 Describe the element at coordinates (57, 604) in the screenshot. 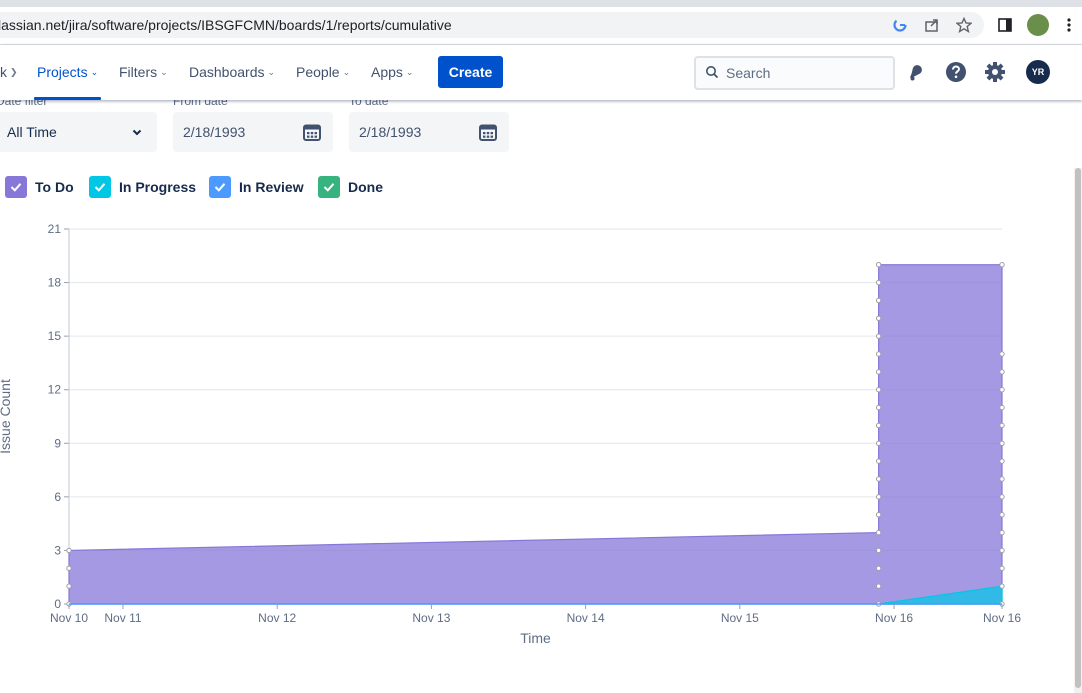

I see `y-tick-label: 0` at that location.